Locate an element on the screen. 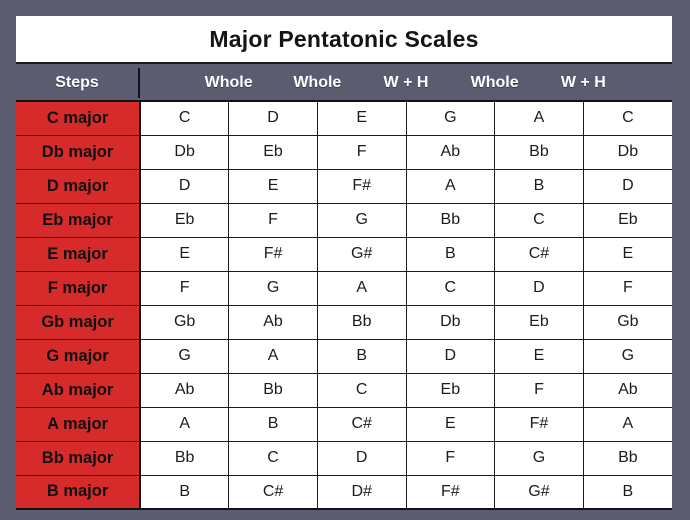 The width and height of the screenshot is (690, 520). table-row: F major F G A C D F is located at coordinates (344, 288).